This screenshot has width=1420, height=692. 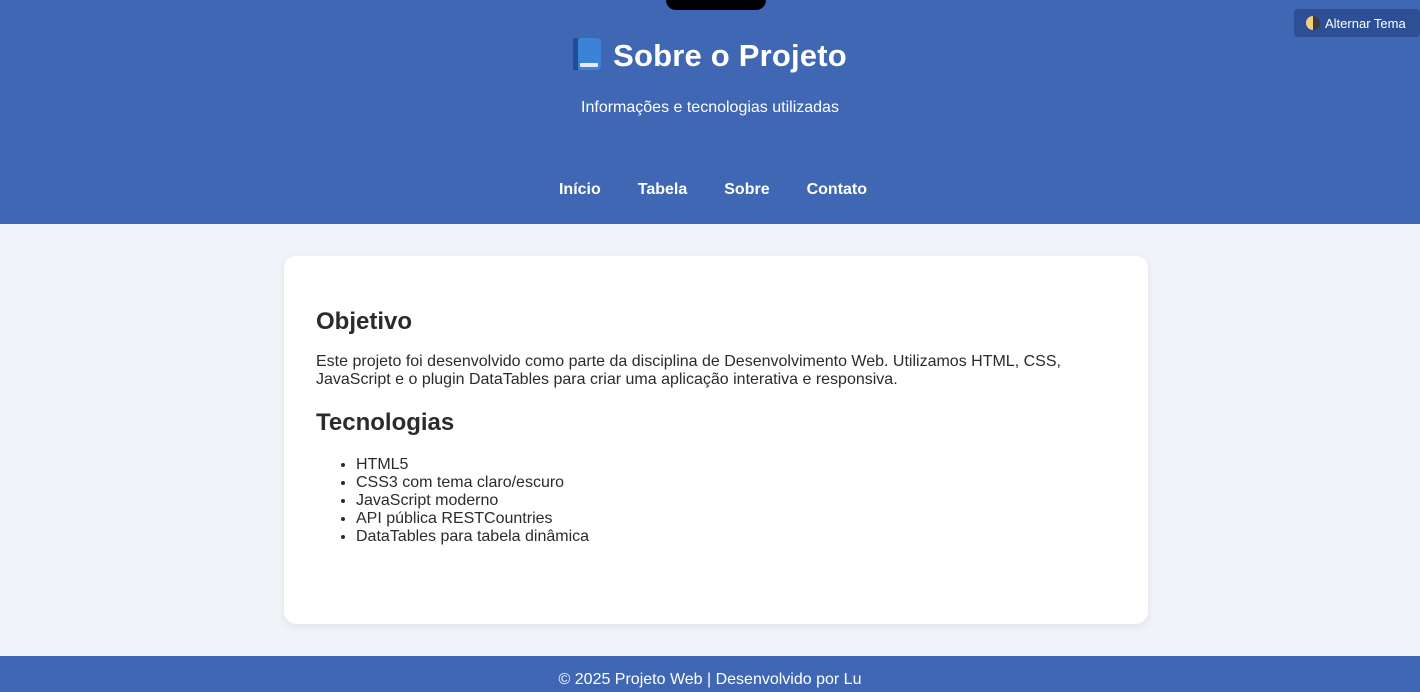 I want to click on list-item: API pública RESTCountries, so click(x=736, y=519).